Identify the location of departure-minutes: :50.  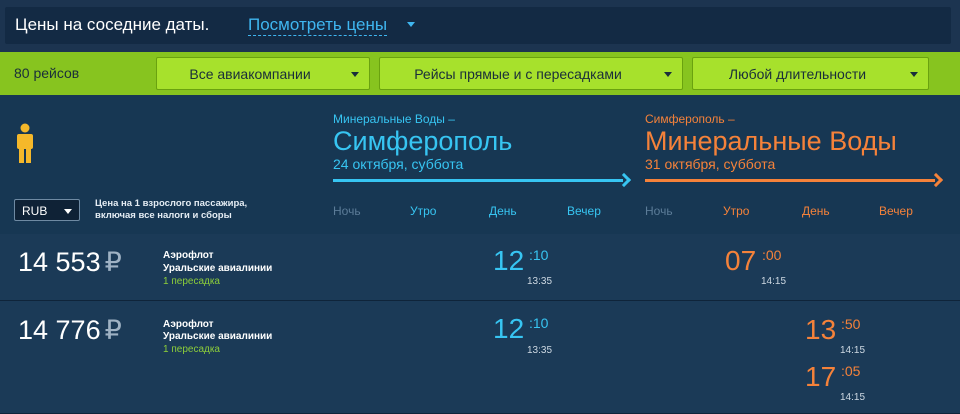
(851, 324).